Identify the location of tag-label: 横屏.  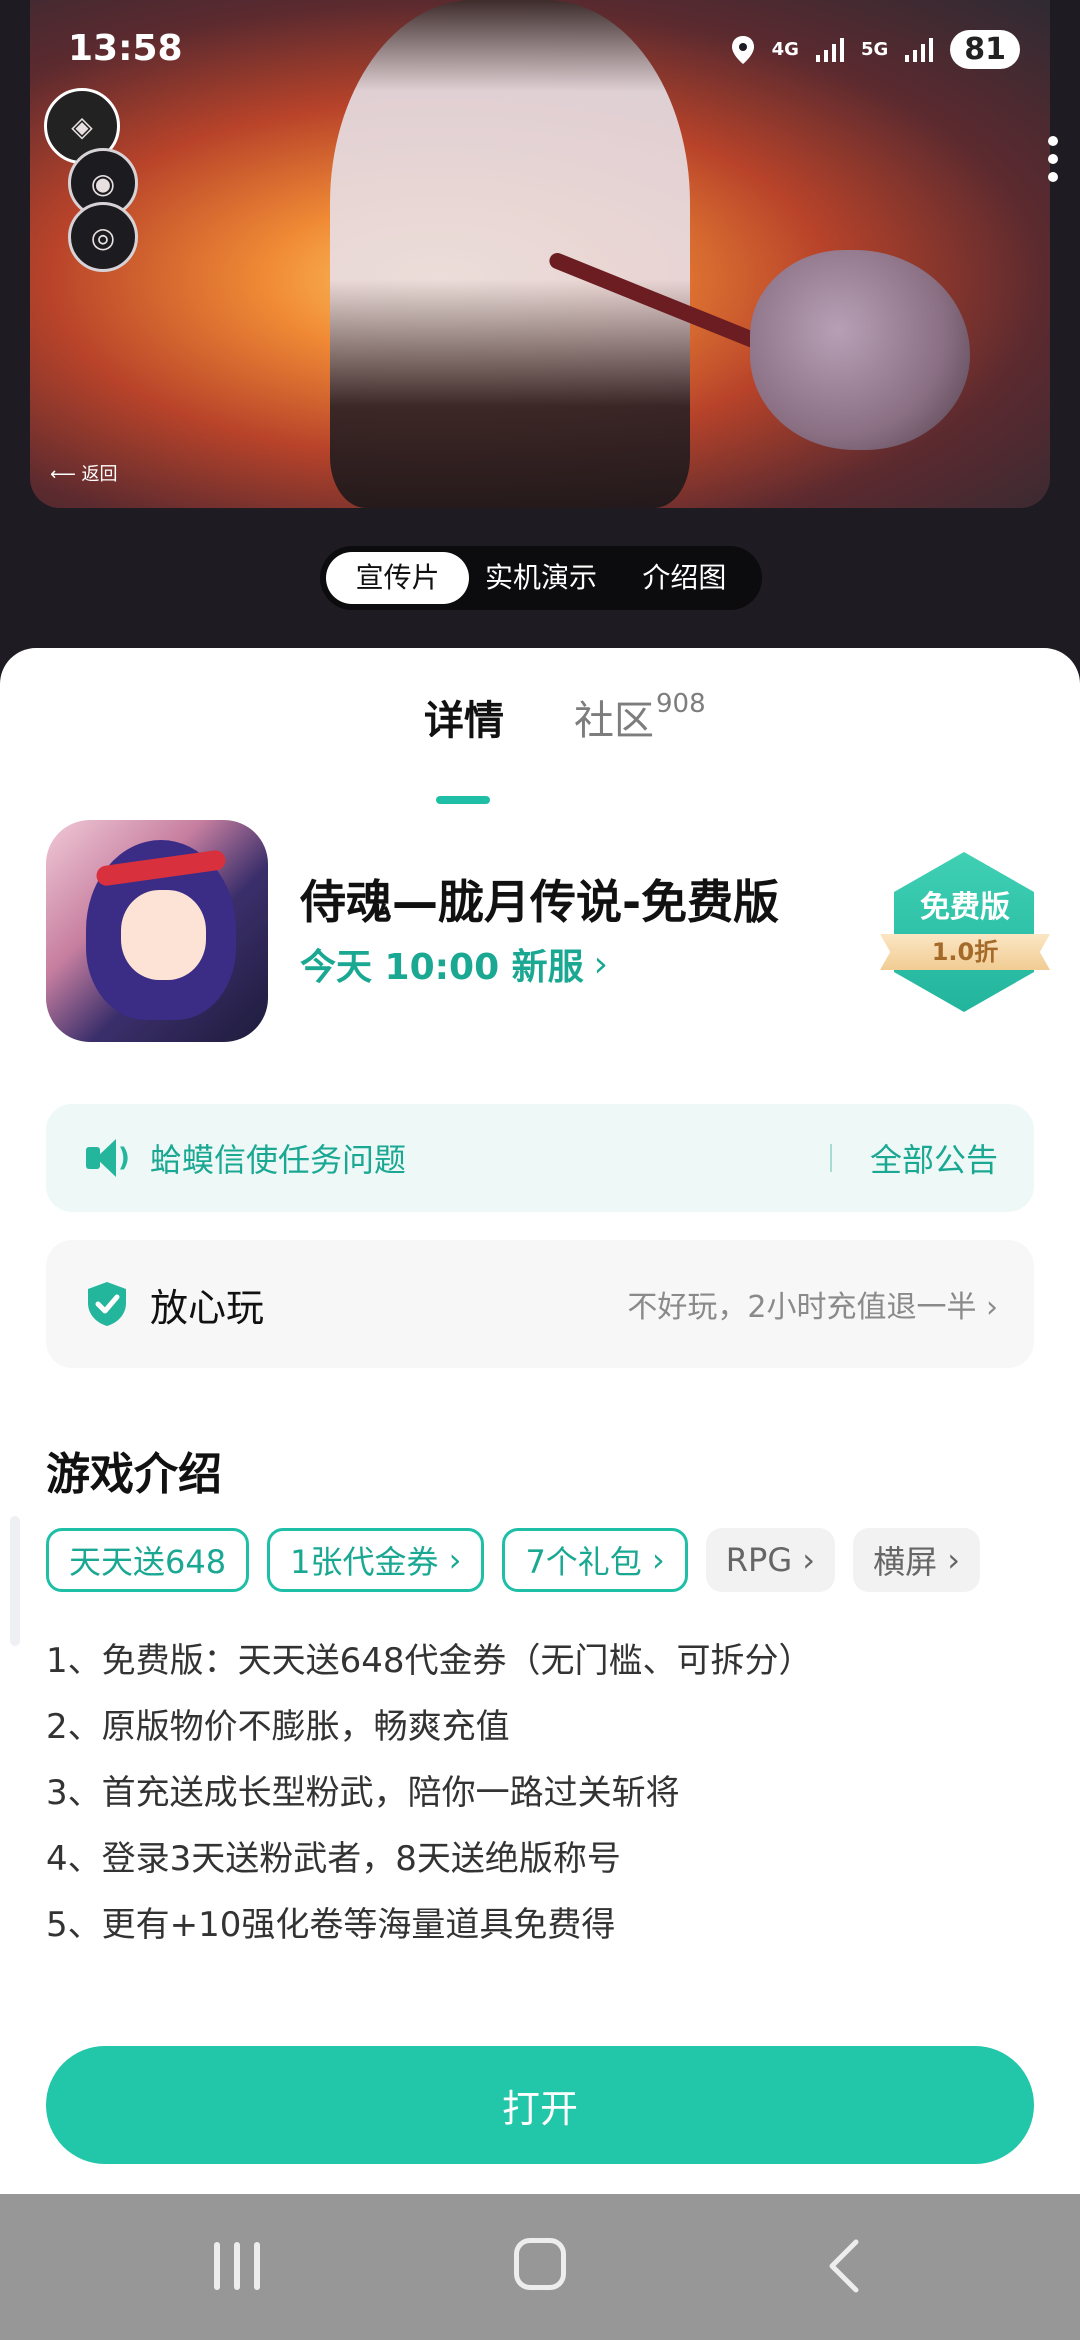
(905, 1562).